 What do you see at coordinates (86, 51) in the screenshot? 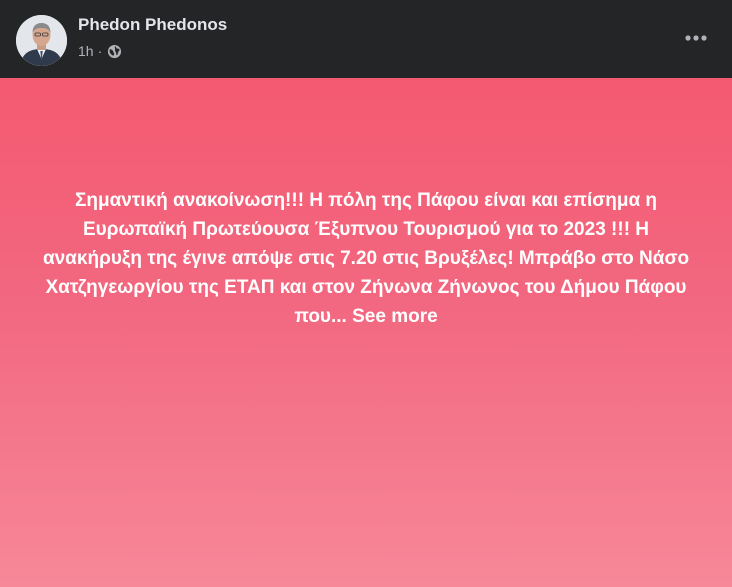
I see `post-timestamp: 1h` at bounding box center [86, 51].